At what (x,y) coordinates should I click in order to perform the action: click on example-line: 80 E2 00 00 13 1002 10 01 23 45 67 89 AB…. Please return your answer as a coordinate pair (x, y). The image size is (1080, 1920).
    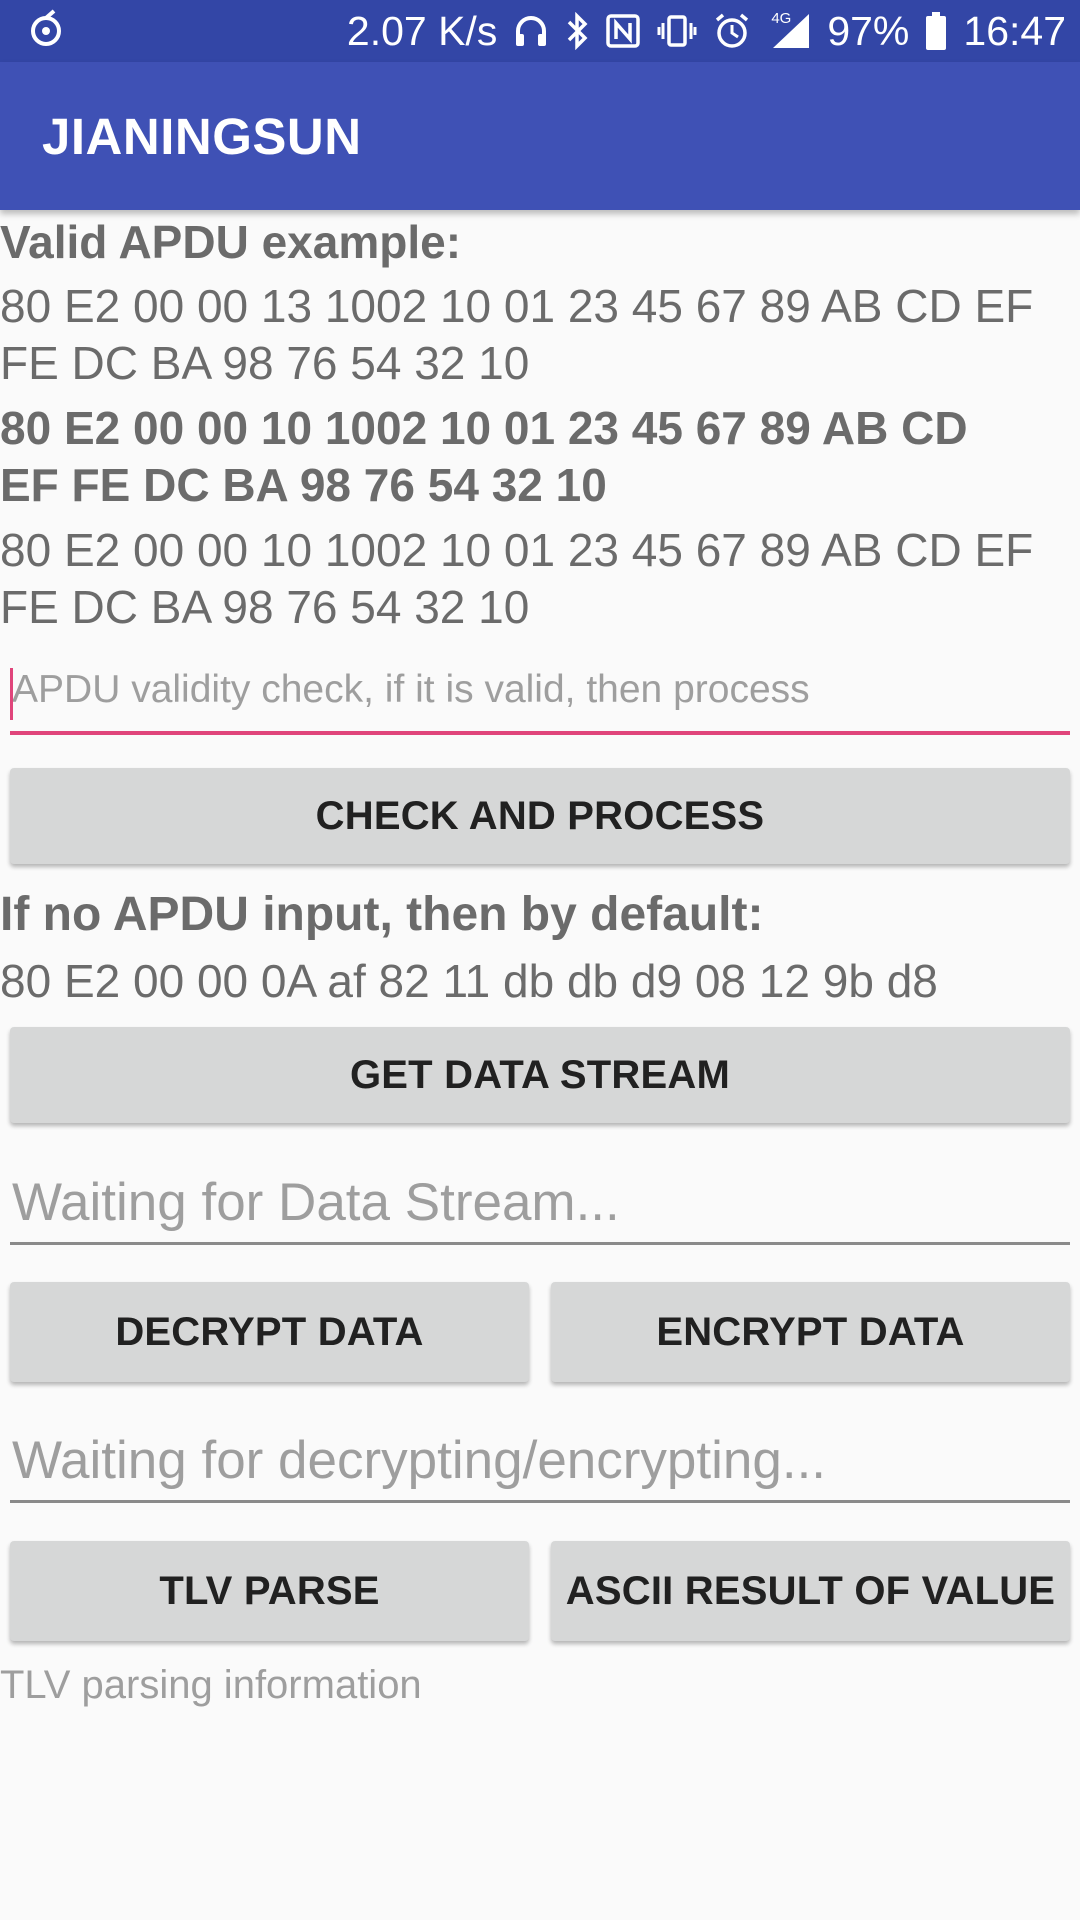
    Looking at the image, I should click on (517, 306).